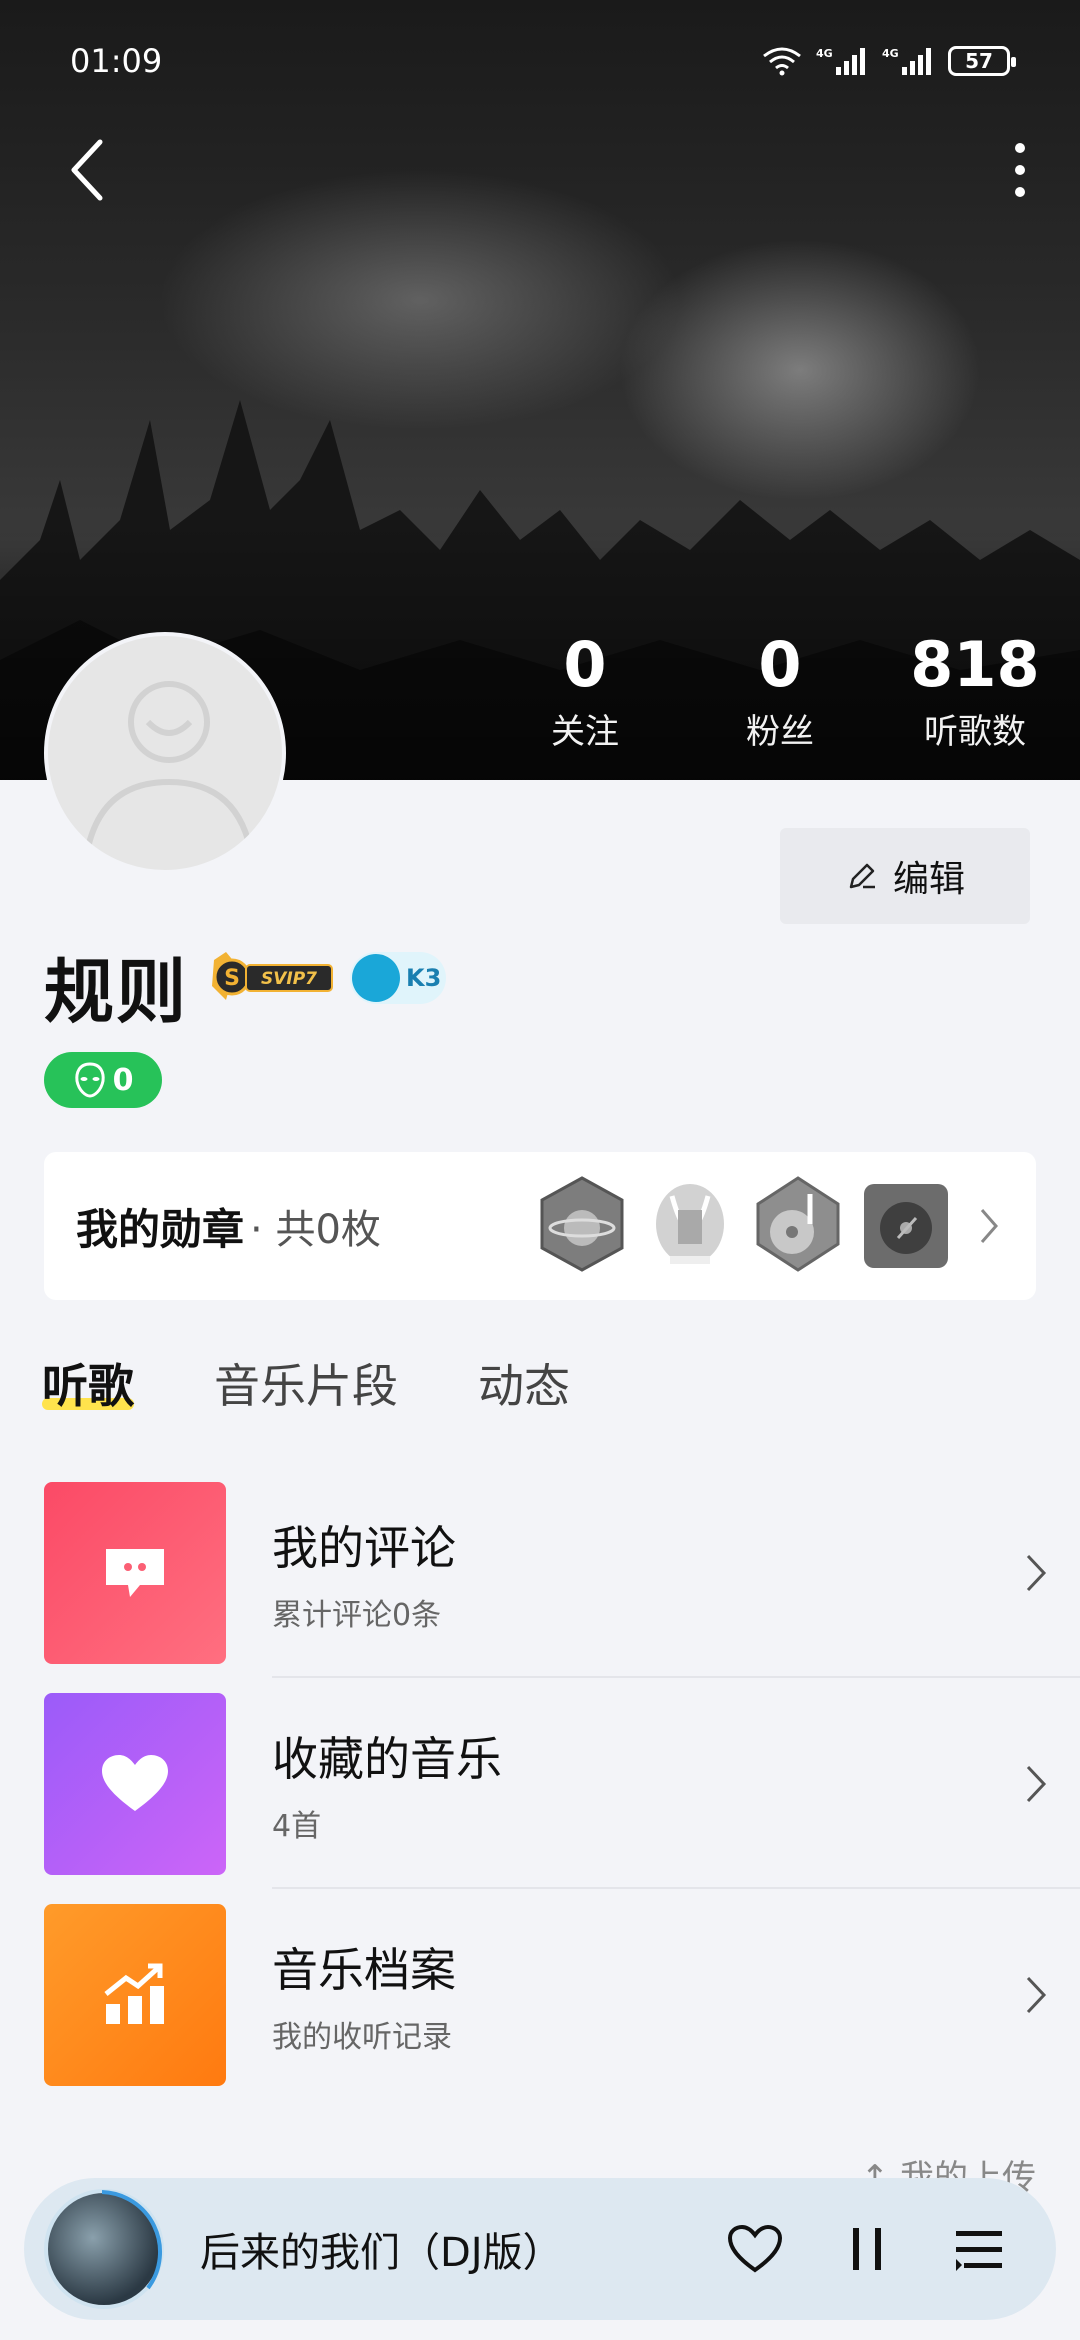  I want to click on tab-listening: 听歌, so click(88, 1383).